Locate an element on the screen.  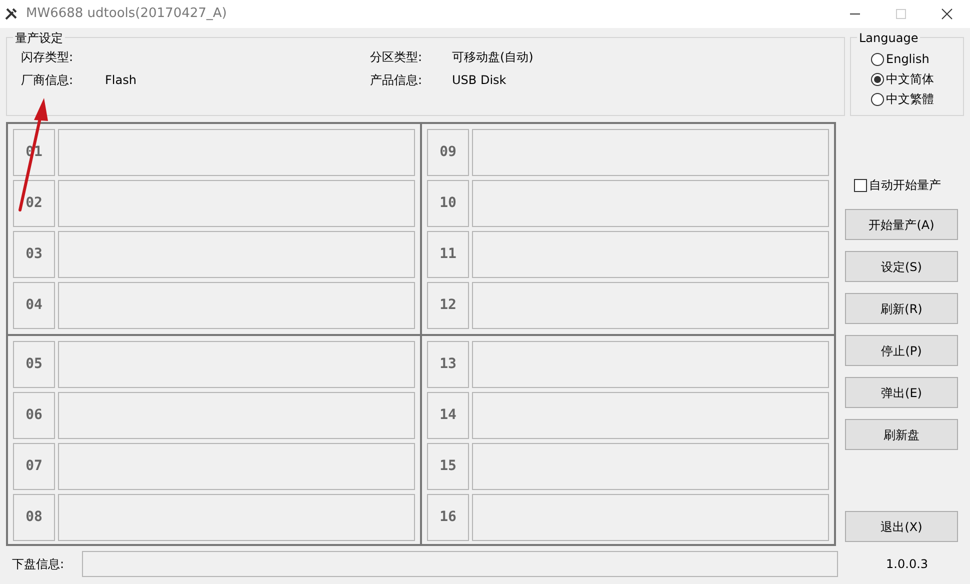
language-radio: English is located at coordinates (917, 59).